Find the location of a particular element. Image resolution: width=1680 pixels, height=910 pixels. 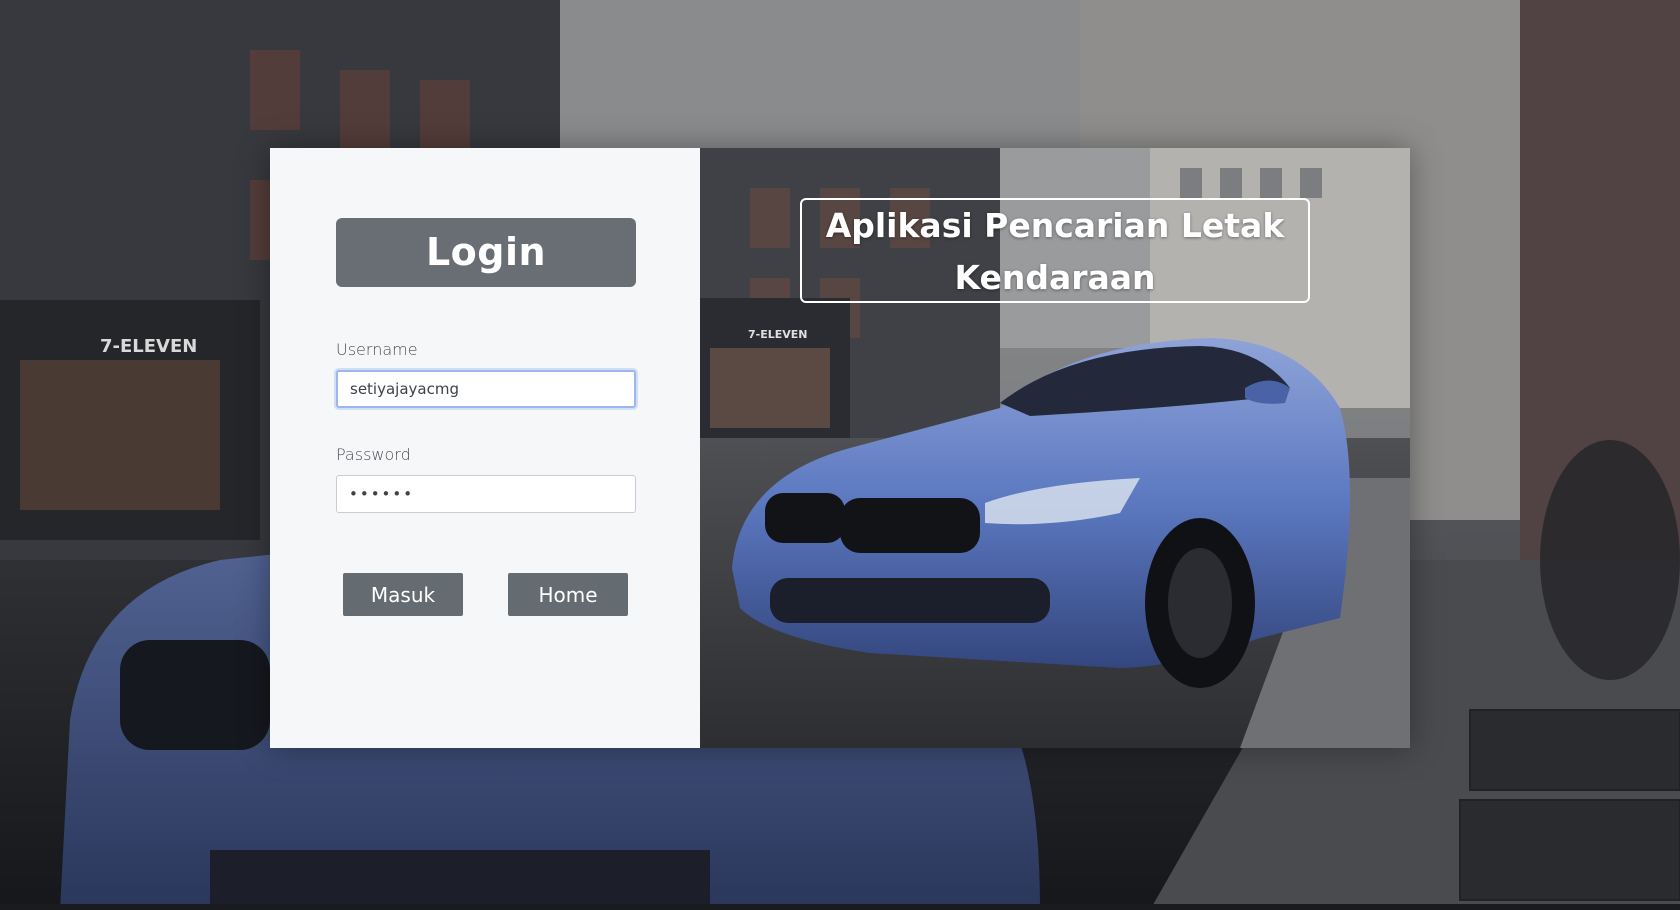

masuk-button: Masuk is located at coordinates (403, 594).